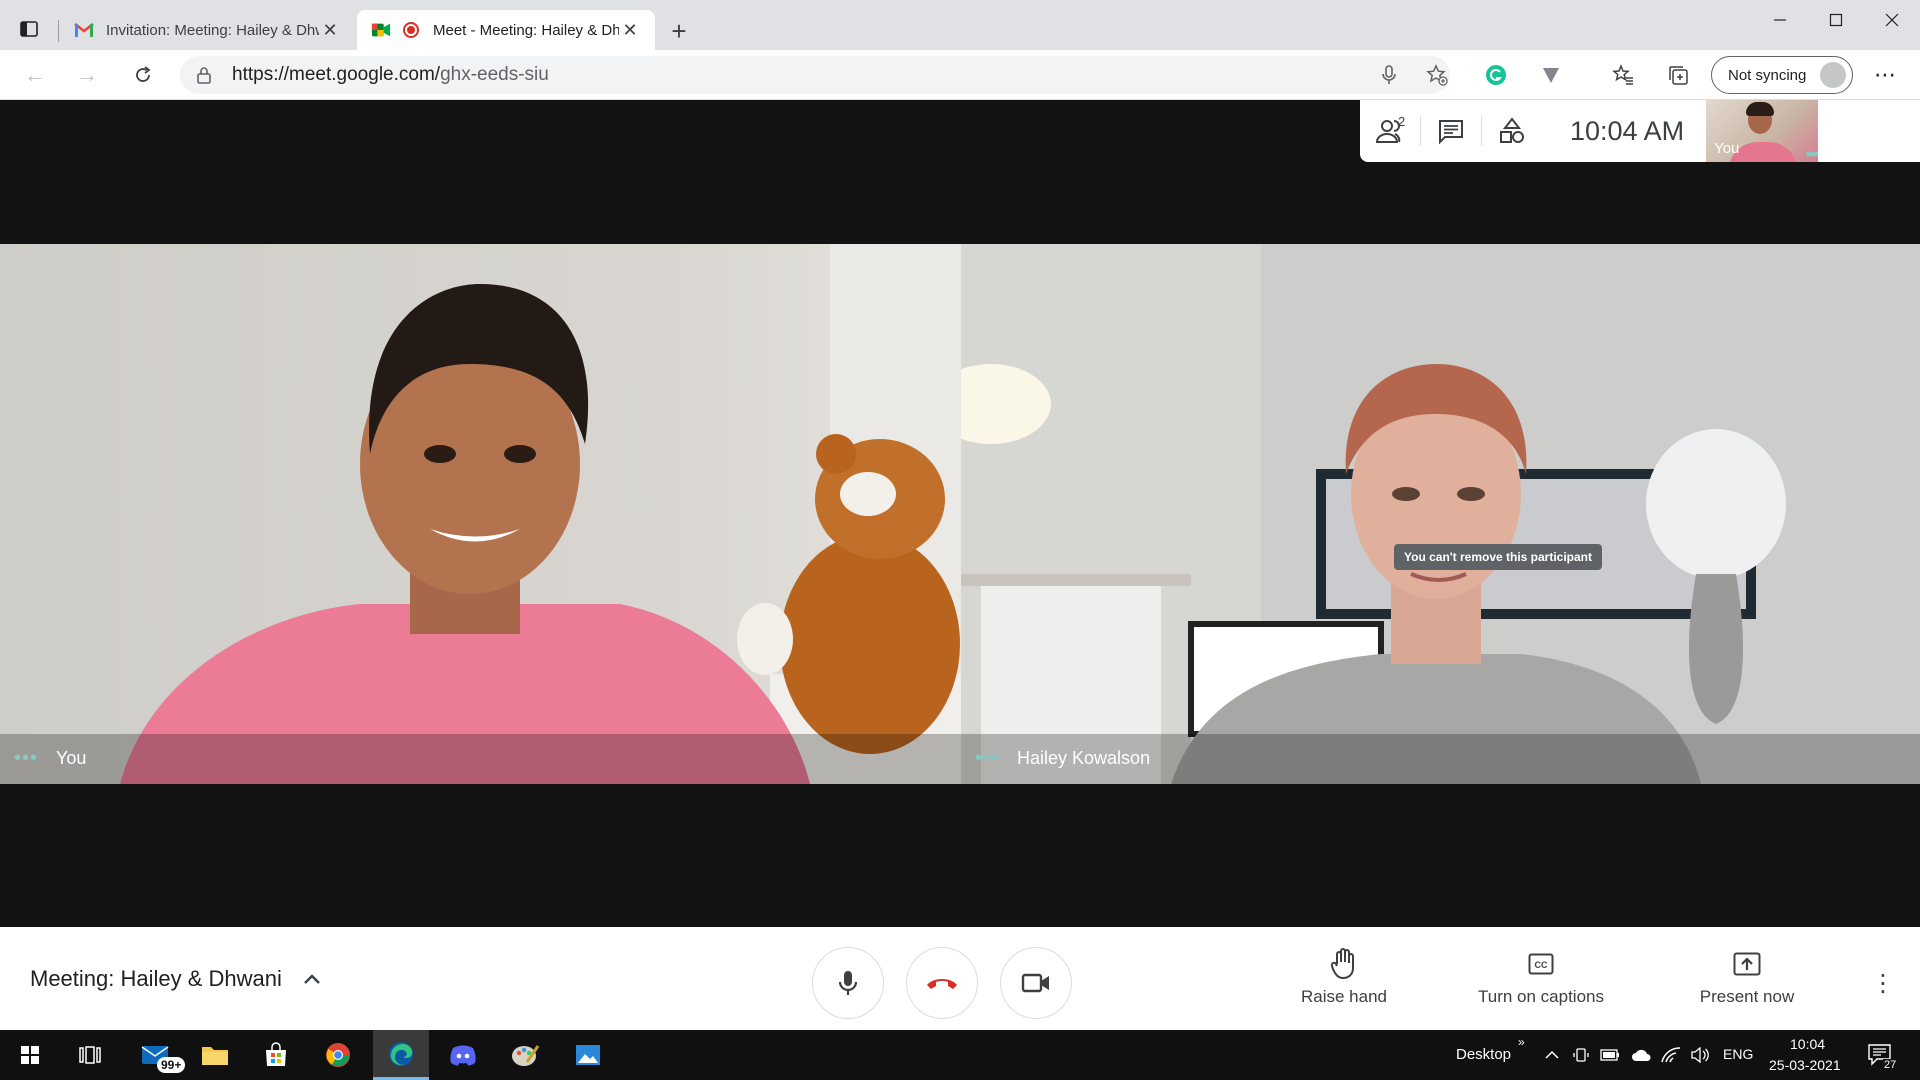 The height and width of the screenshot is (1080, 1920). What do you see at coordinates (71, 758) in the screenshot?
I see `participant-name: You` at bounding box center [71, 758].